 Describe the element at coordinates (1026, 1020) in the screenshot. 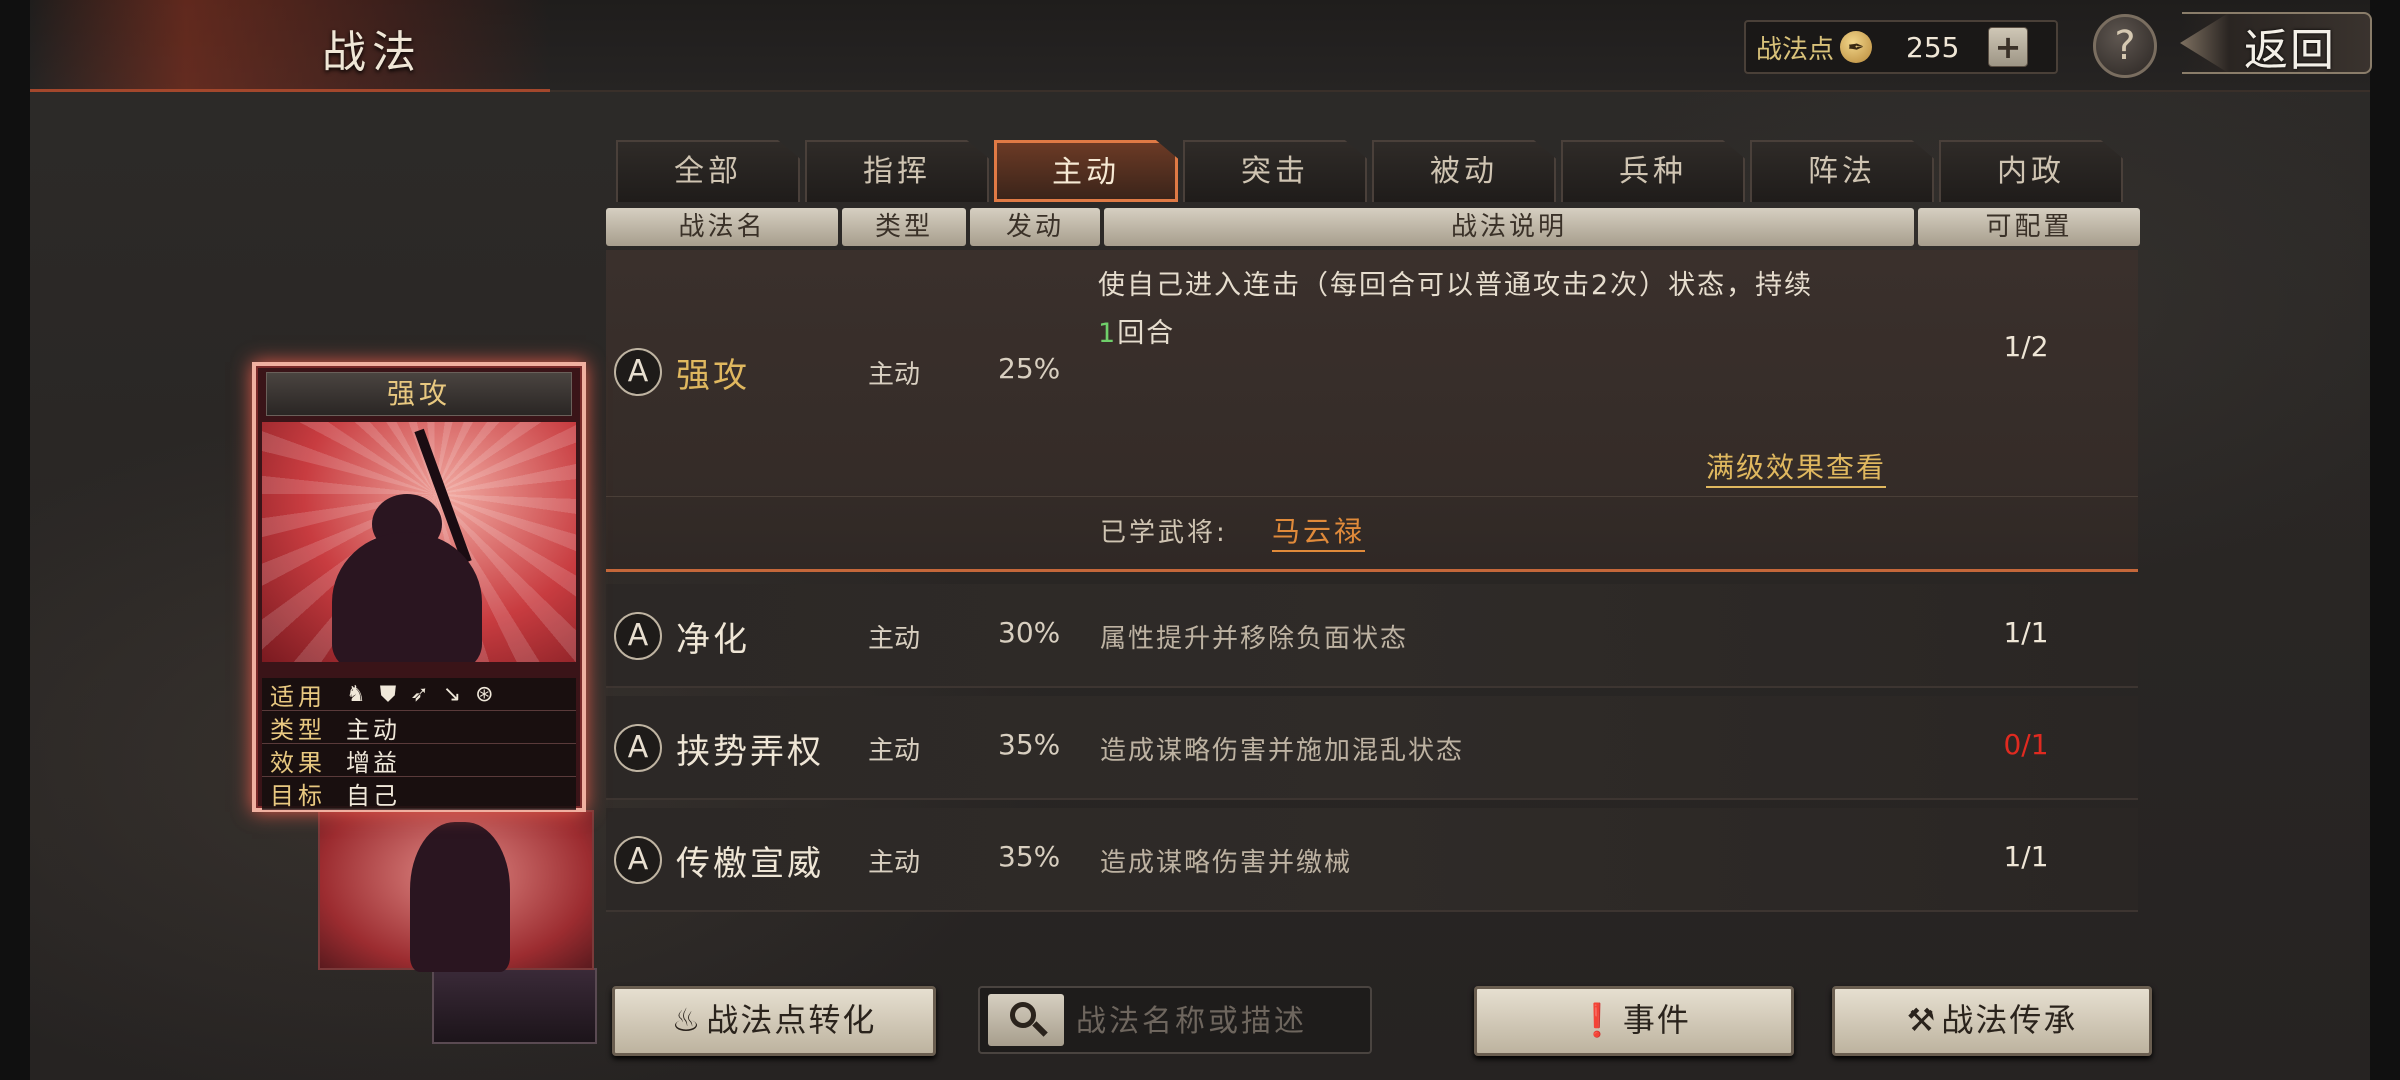

I see `search-button` at that location.